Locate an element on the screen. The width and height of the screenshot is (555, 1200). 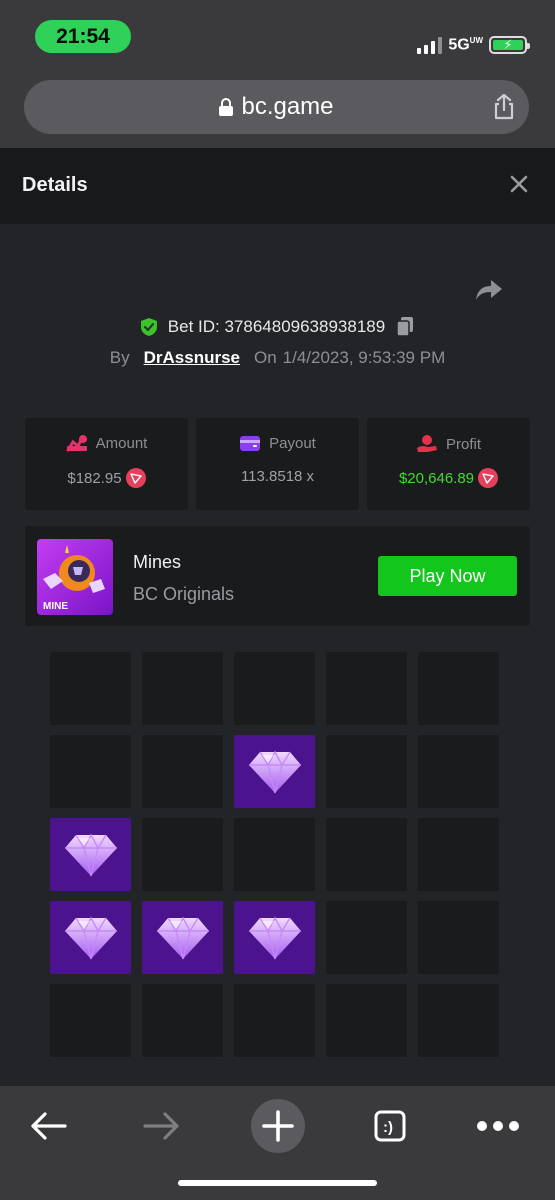
home-indicator is located at coordinates (277, 1183).